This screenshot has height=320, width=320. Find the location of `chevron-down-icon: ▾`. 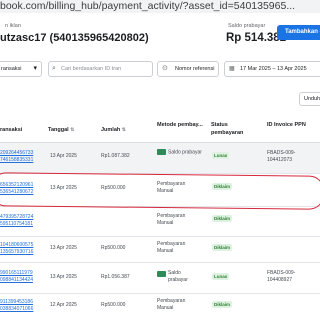

chevron-down-icon: ▾ is located at coordinates (35, 68).